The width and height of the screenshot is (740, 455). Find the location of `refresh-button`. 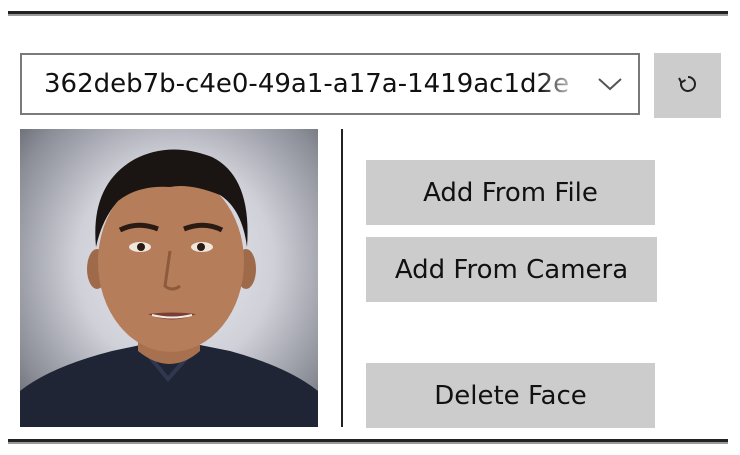

refresh-button is located at coordinates (687, 85).